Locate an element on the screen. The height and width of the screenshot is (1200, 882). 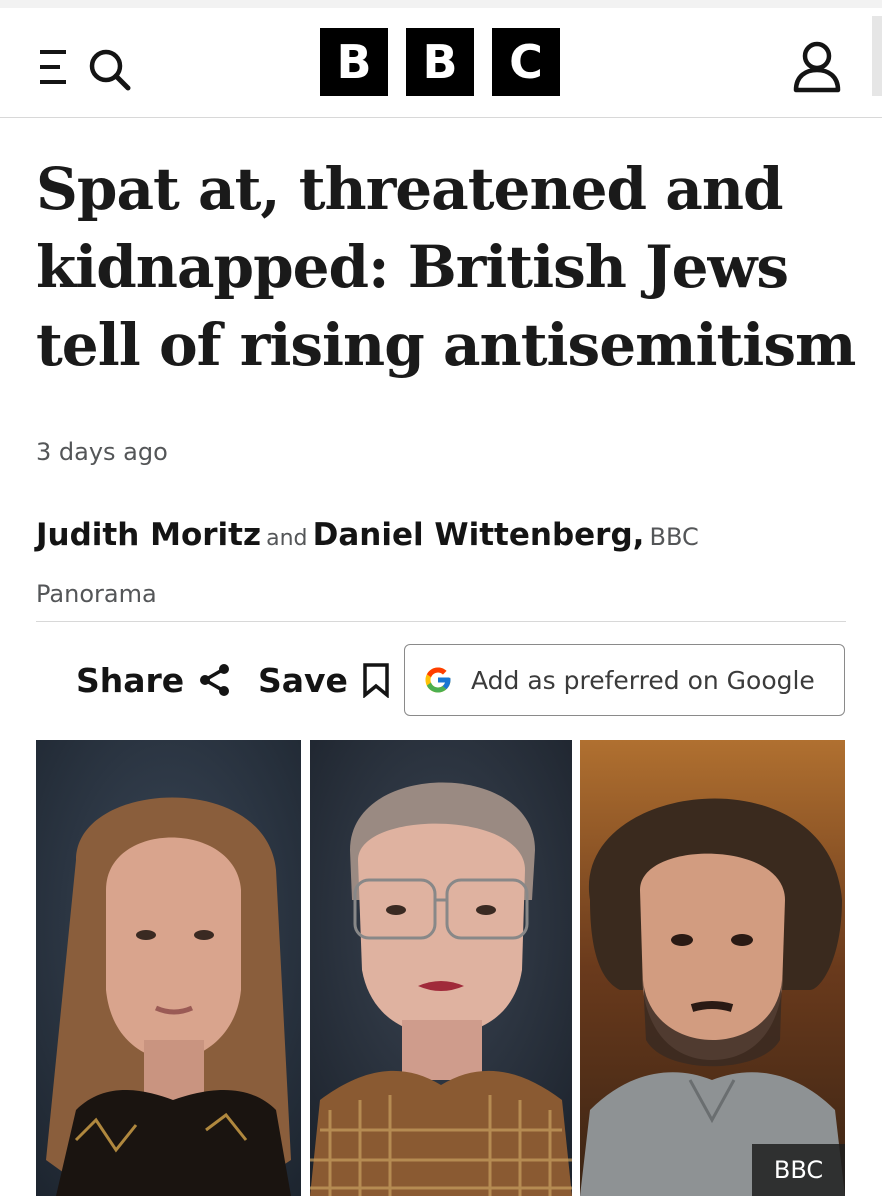
article-timestamp: 3 days ago is located at coordinates (102, 452).